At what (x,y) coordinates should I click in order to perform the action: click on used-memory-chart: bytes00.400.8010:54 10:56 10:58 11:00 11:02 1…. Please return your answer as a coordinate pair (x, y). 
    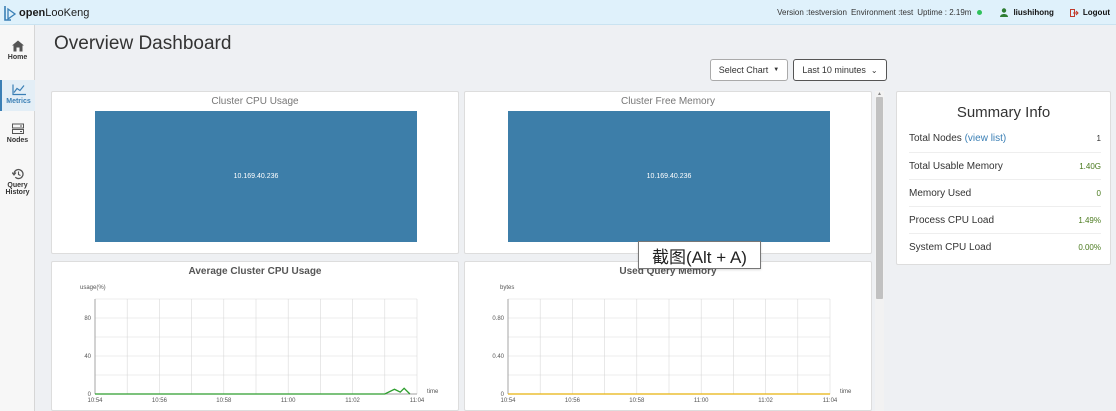
    Looking at the image, I should click on (672, 344).